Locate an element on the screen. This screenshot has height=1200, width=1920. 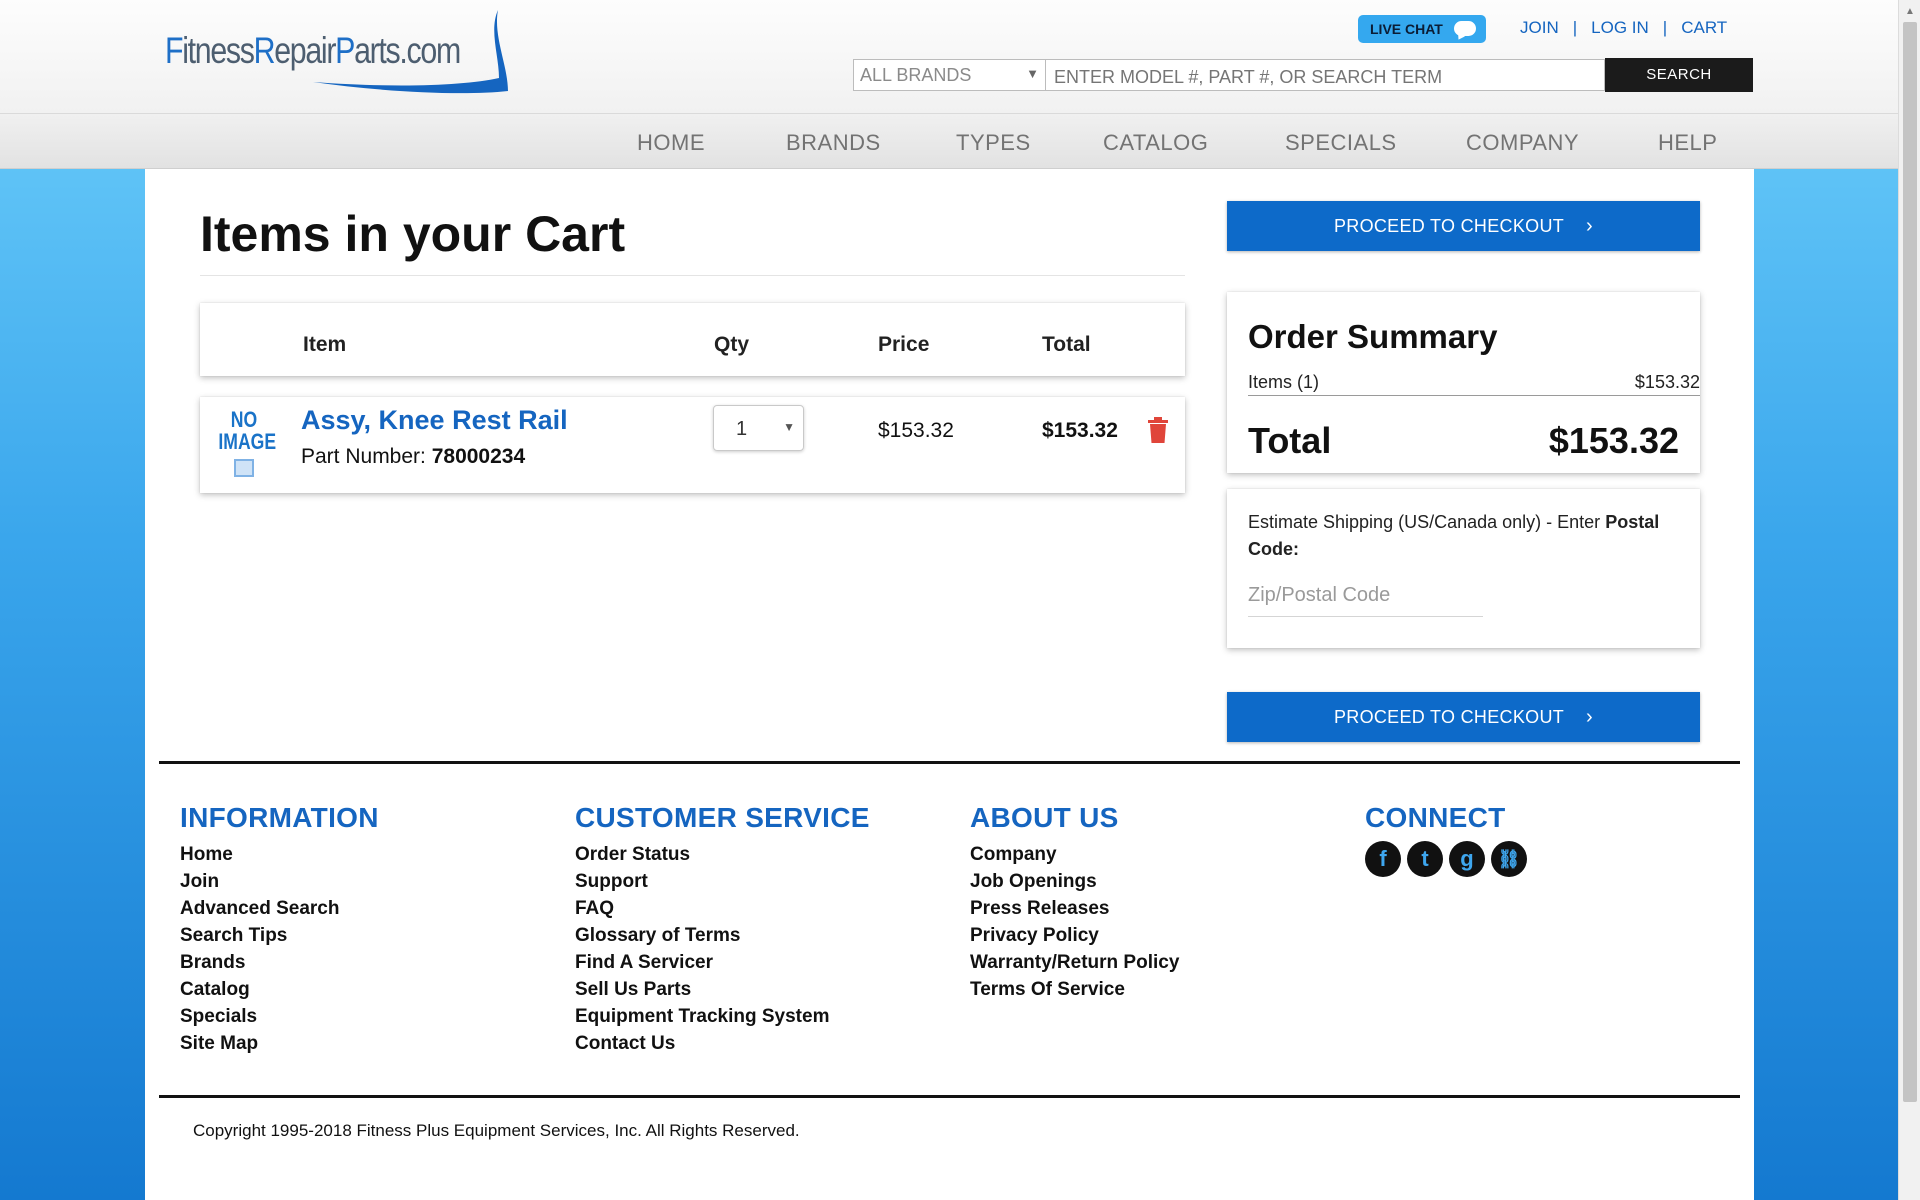
order-summary-items: Items (1) $153.32 is located at coordinates (1474, 384).